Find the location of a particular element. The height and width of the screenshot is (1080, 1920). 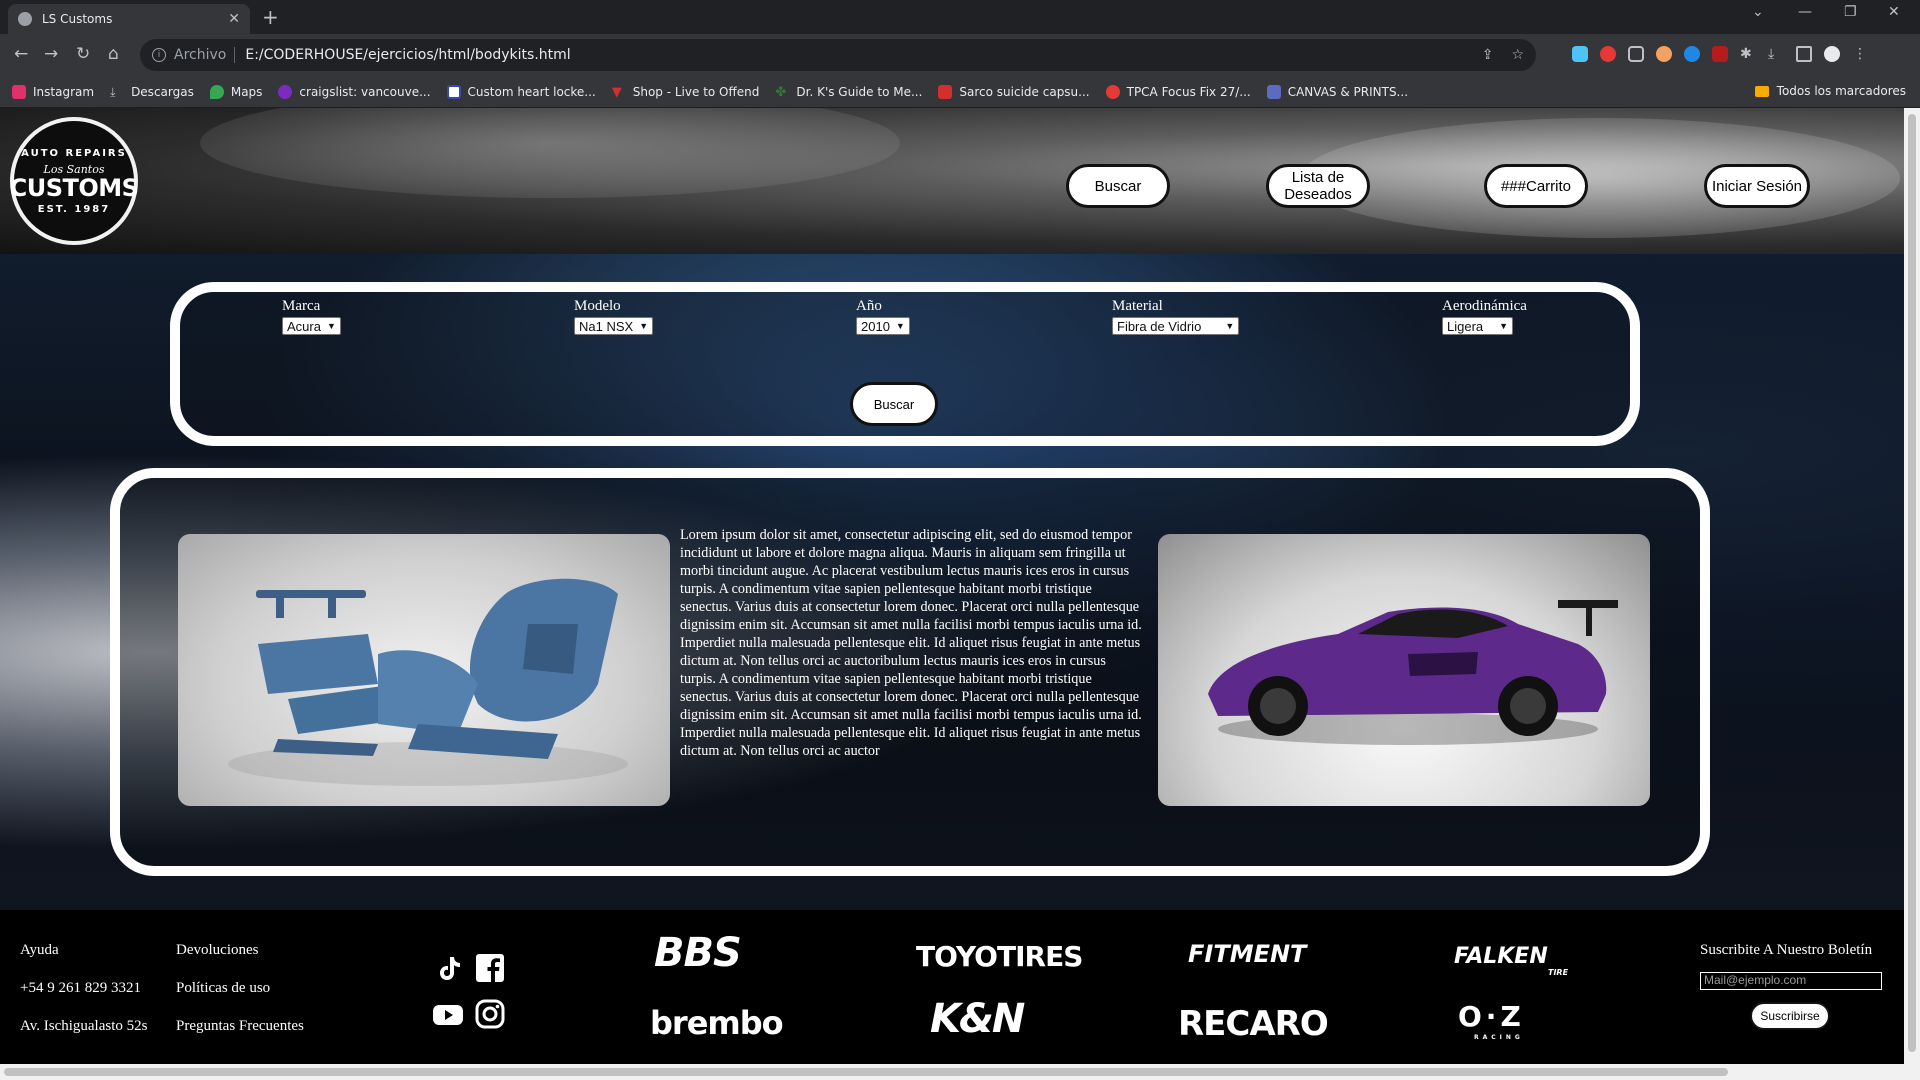

maps-pin-icon is located at coordinates (216, 91).